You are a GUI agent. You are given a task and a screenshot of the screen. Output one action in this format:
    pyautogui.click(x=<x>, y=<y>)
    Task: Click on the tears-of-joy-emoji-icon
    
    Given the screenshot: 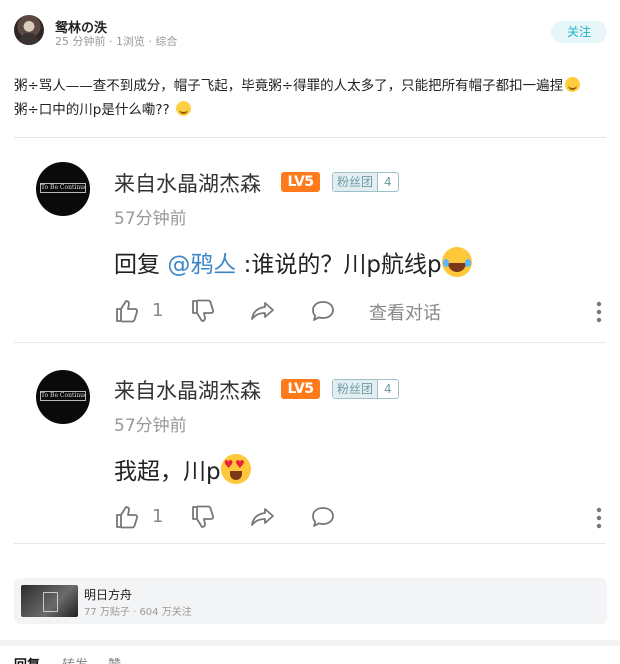 What is the action you would take?
    pyautogui.click(x=456, y=262)
    